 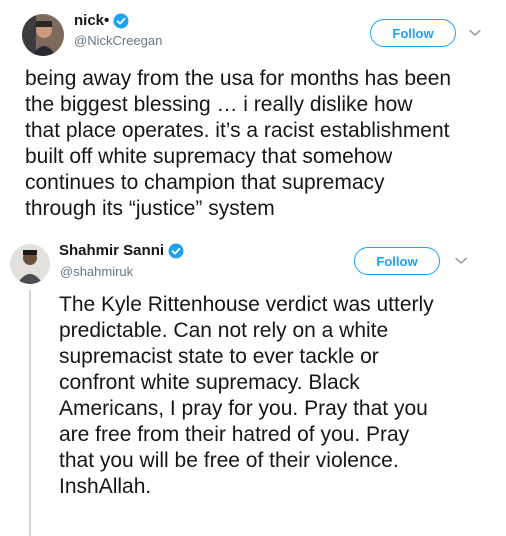 What do you see at coordinates (118, 40) in the screenshot?
I see `handle: @NickCreegan` at bounding box center [118, 40].